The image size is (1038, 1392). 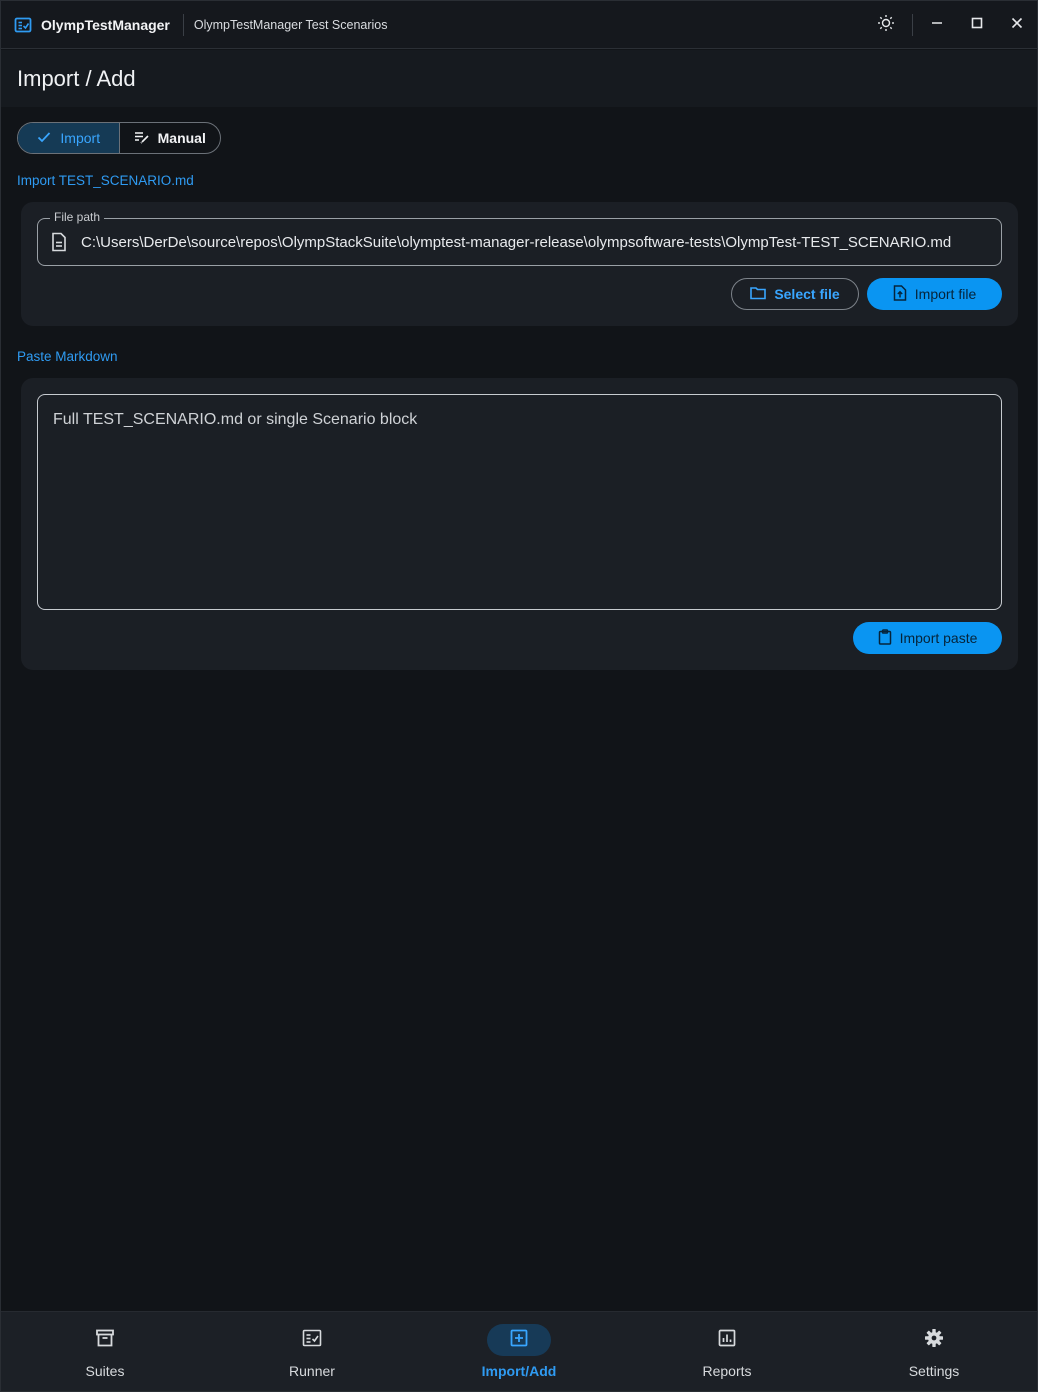 What do you see at coordinates (889, 638) in the screenshot?
I see `clipboard-icon` at bounding box center [889, 638].